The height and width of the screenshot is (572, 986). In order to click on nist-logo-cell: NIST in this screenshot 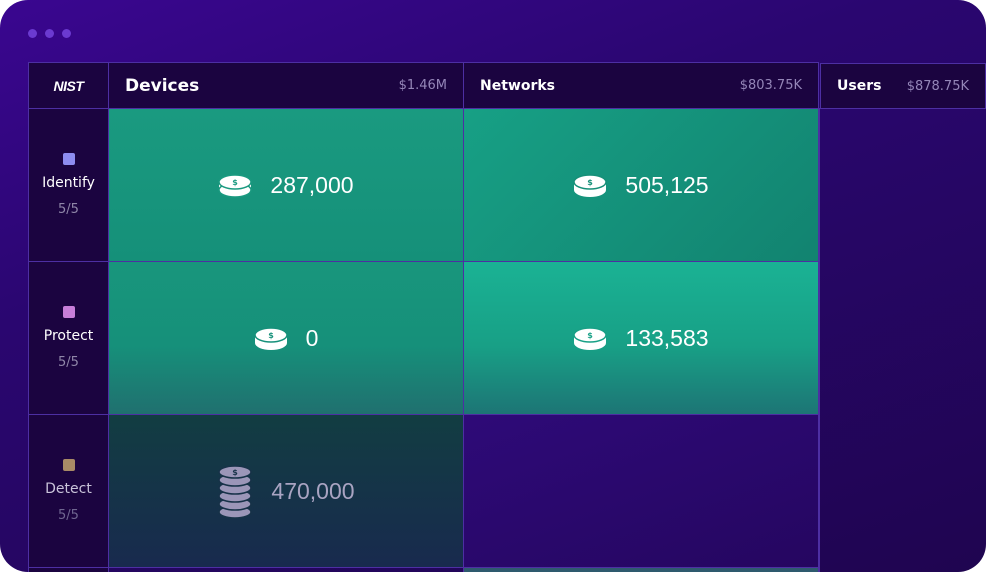, I will do `click(68, 85)`.